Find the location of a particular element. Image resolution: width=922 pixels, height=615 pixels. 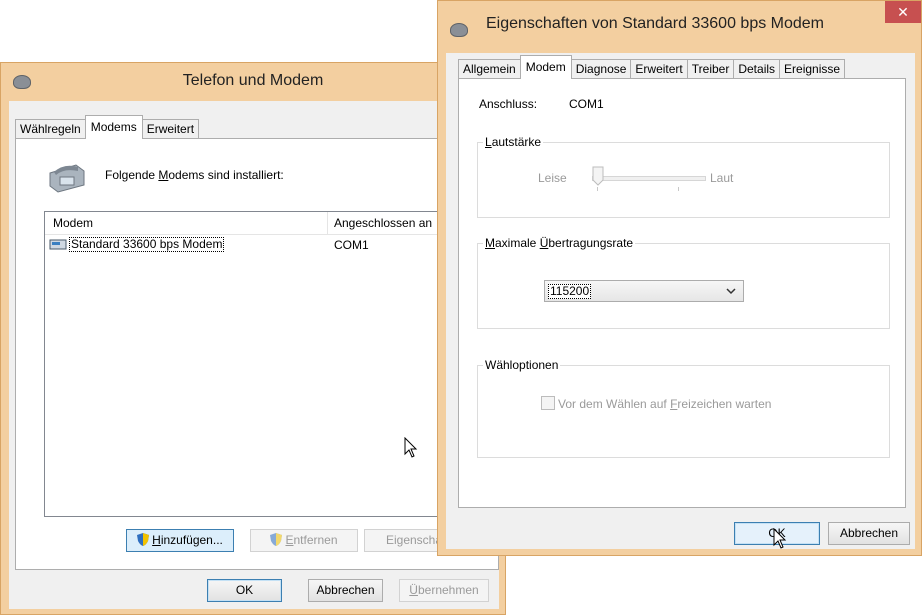

dial-tone-checkbox: Vor dem Wählen auf Freizeichen warten is located at coordinates (656, 403).